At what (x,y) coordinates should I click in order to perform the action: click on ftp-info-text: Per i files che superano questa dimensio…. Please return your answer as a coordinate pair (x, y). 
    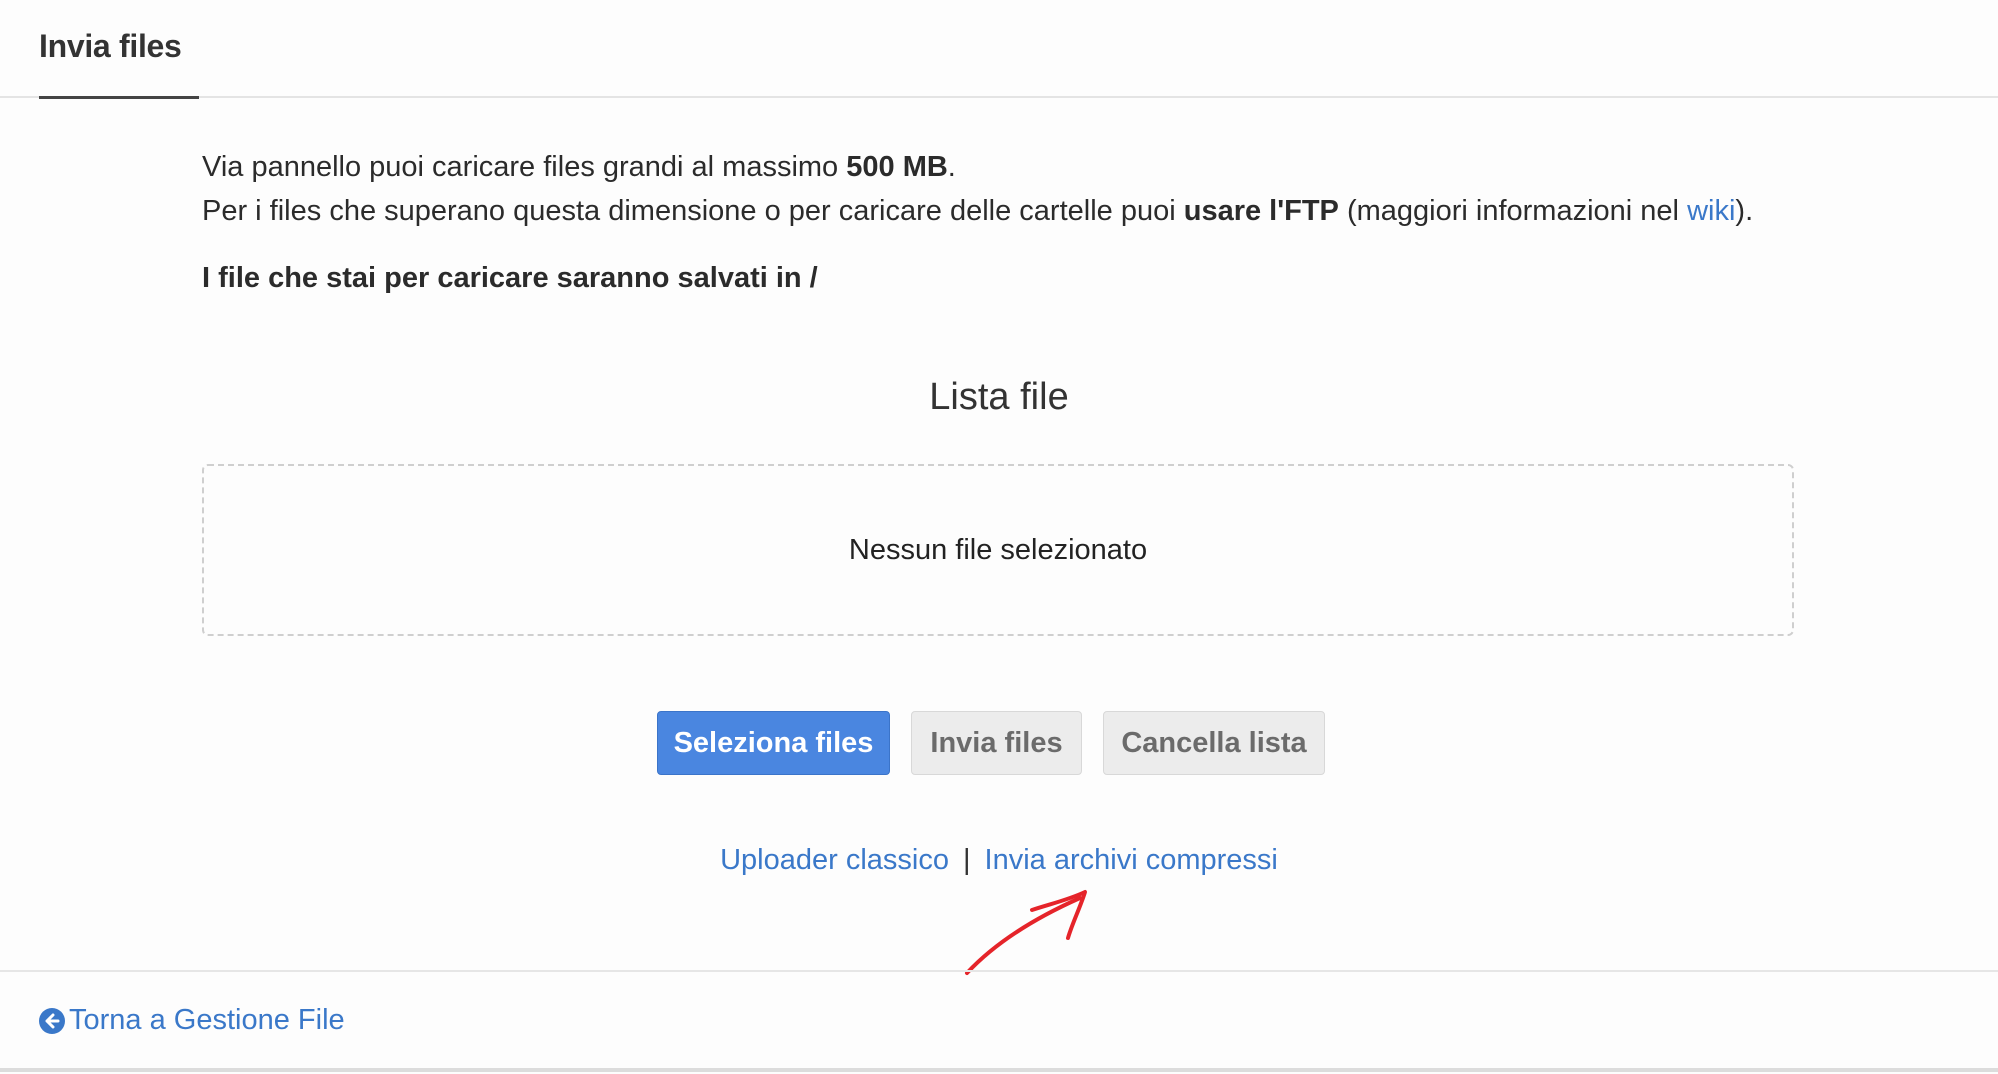
    Looking at the image, I should click on (693, 211).